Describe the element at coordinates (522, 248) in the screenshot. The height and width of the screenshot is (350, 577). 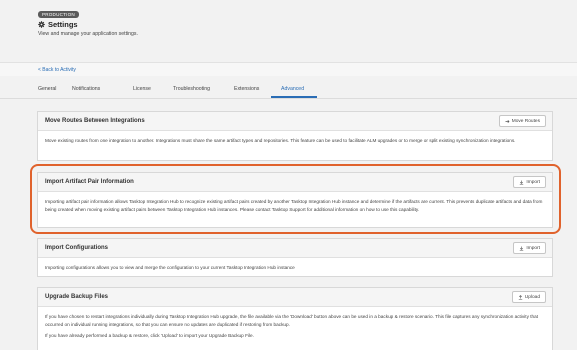
I see `import-icon` at that location.